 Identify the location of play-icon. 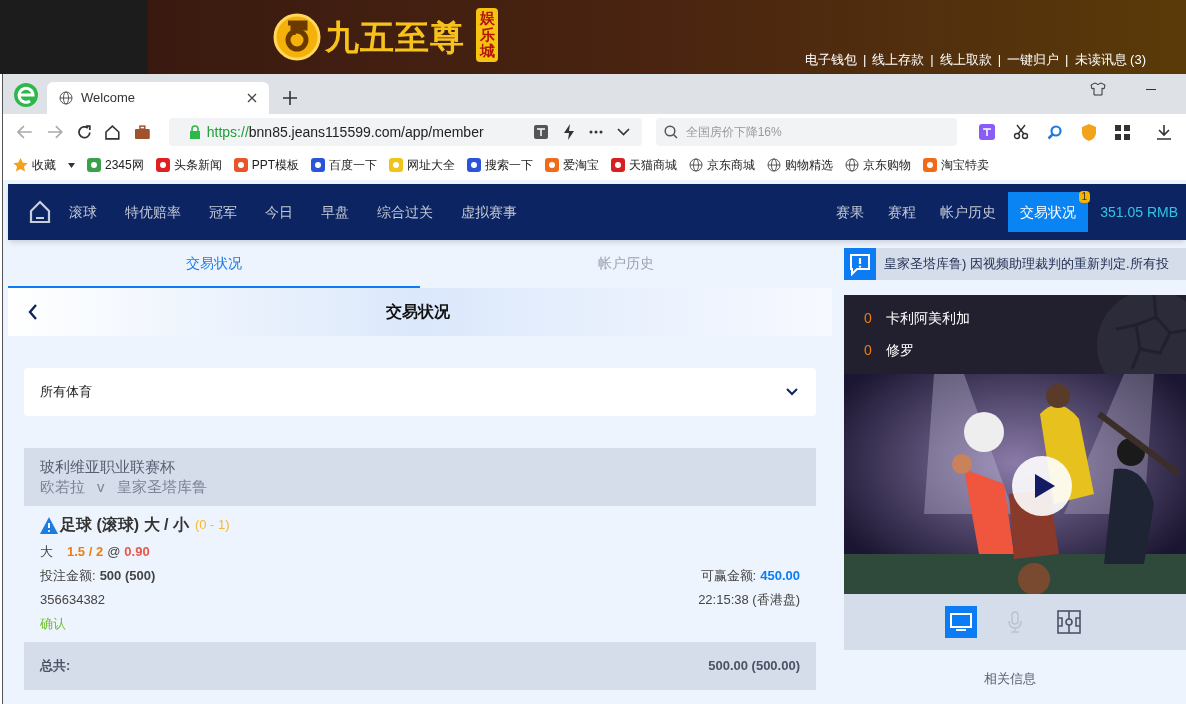
(1044, 486).